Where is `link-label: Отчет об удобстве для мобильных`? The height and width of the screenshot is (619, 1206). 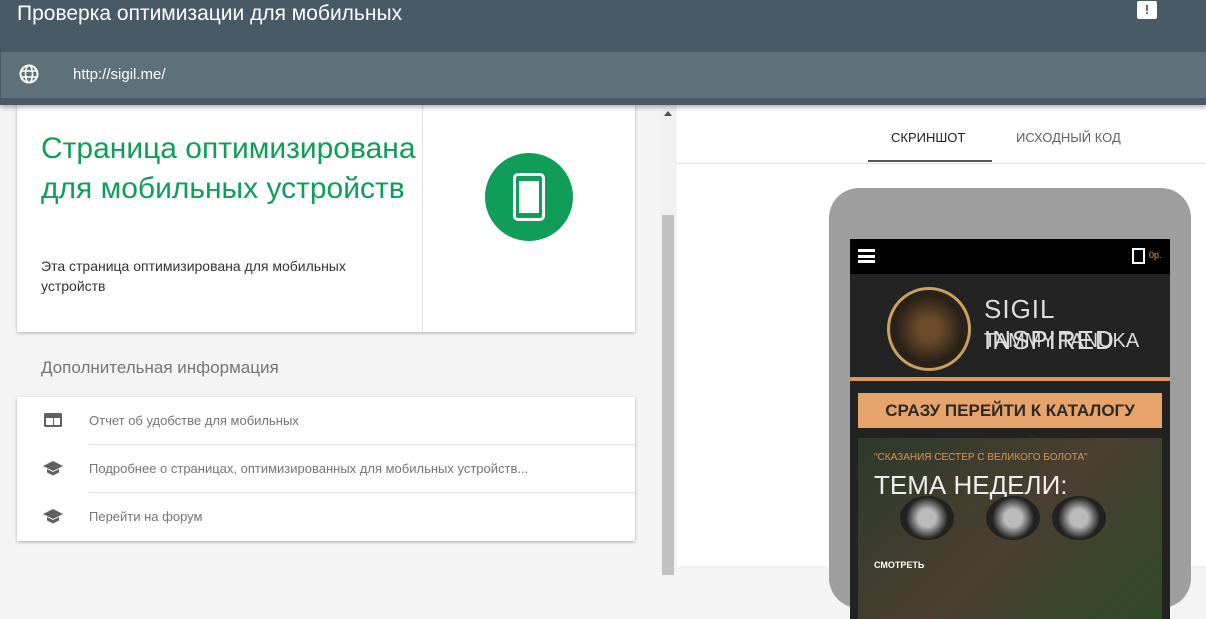 link-label: Отчет об удобстве для мобильных is located at coordinates (194, 420).